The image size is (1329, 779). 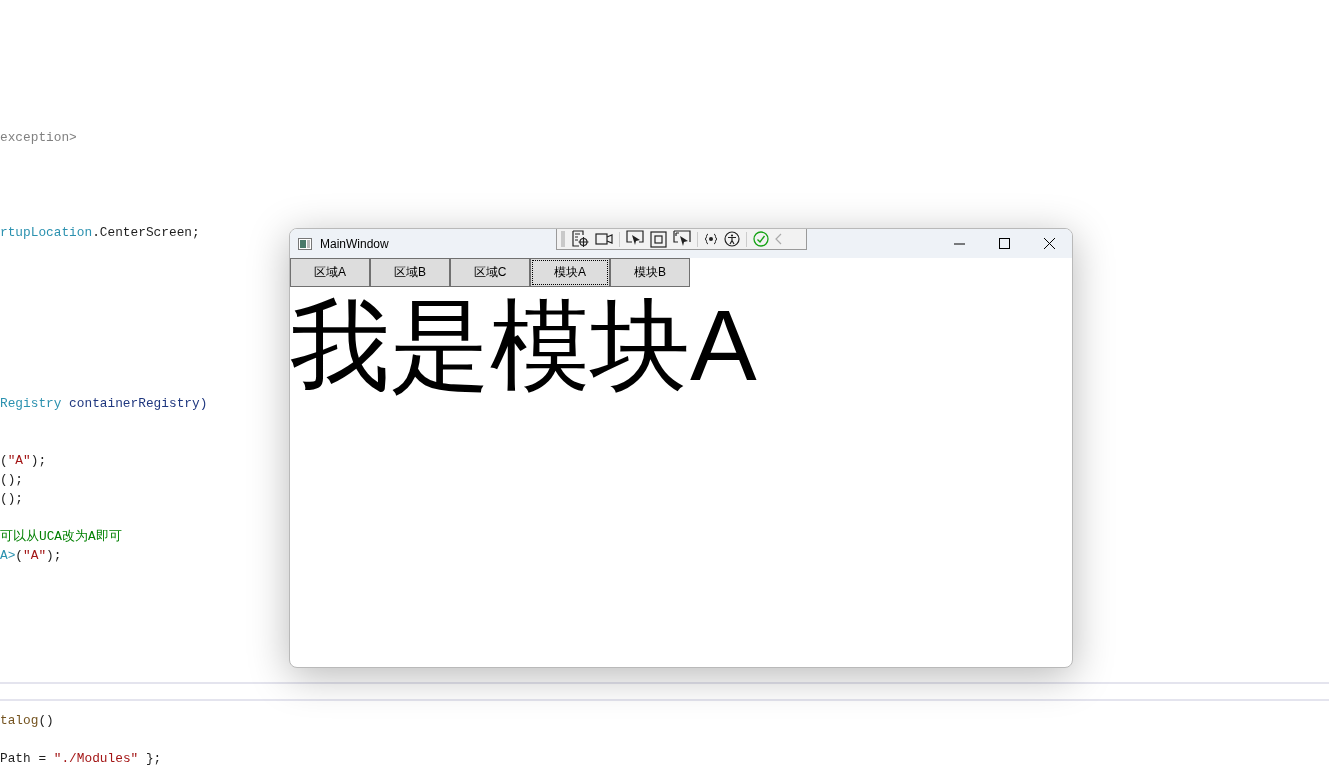 What do you see at coordinates (330, 272) in the screenshot?
I see `region-button: 区域A` at bounding box center [330, 272].